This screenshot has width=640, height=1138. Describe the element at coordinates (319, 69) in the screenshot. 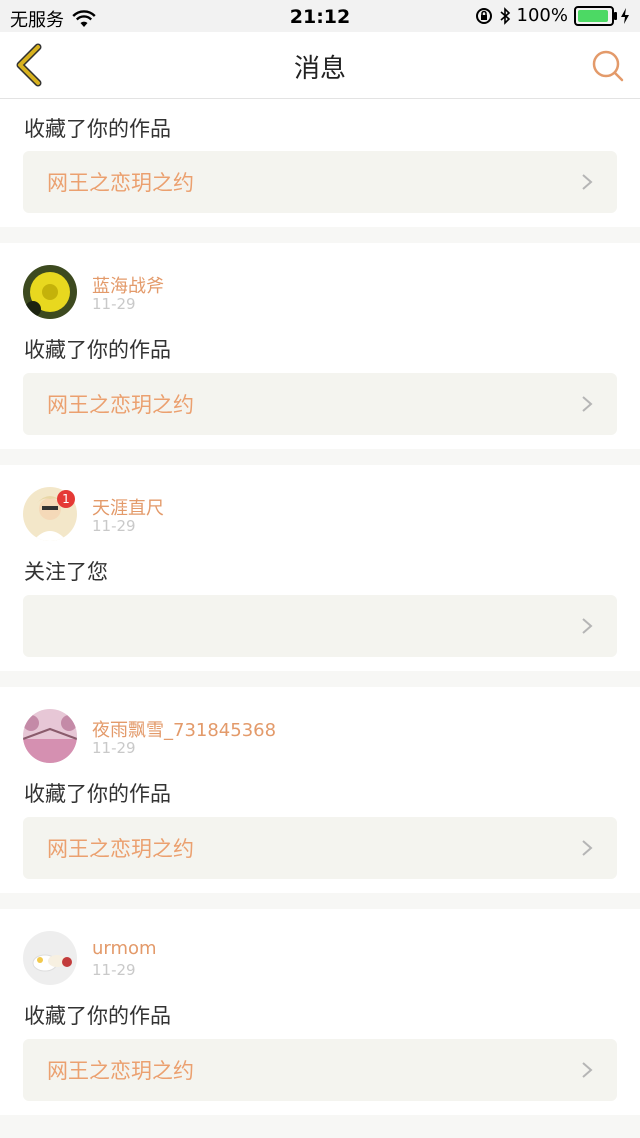

I see `page-title: 消息` at that location.